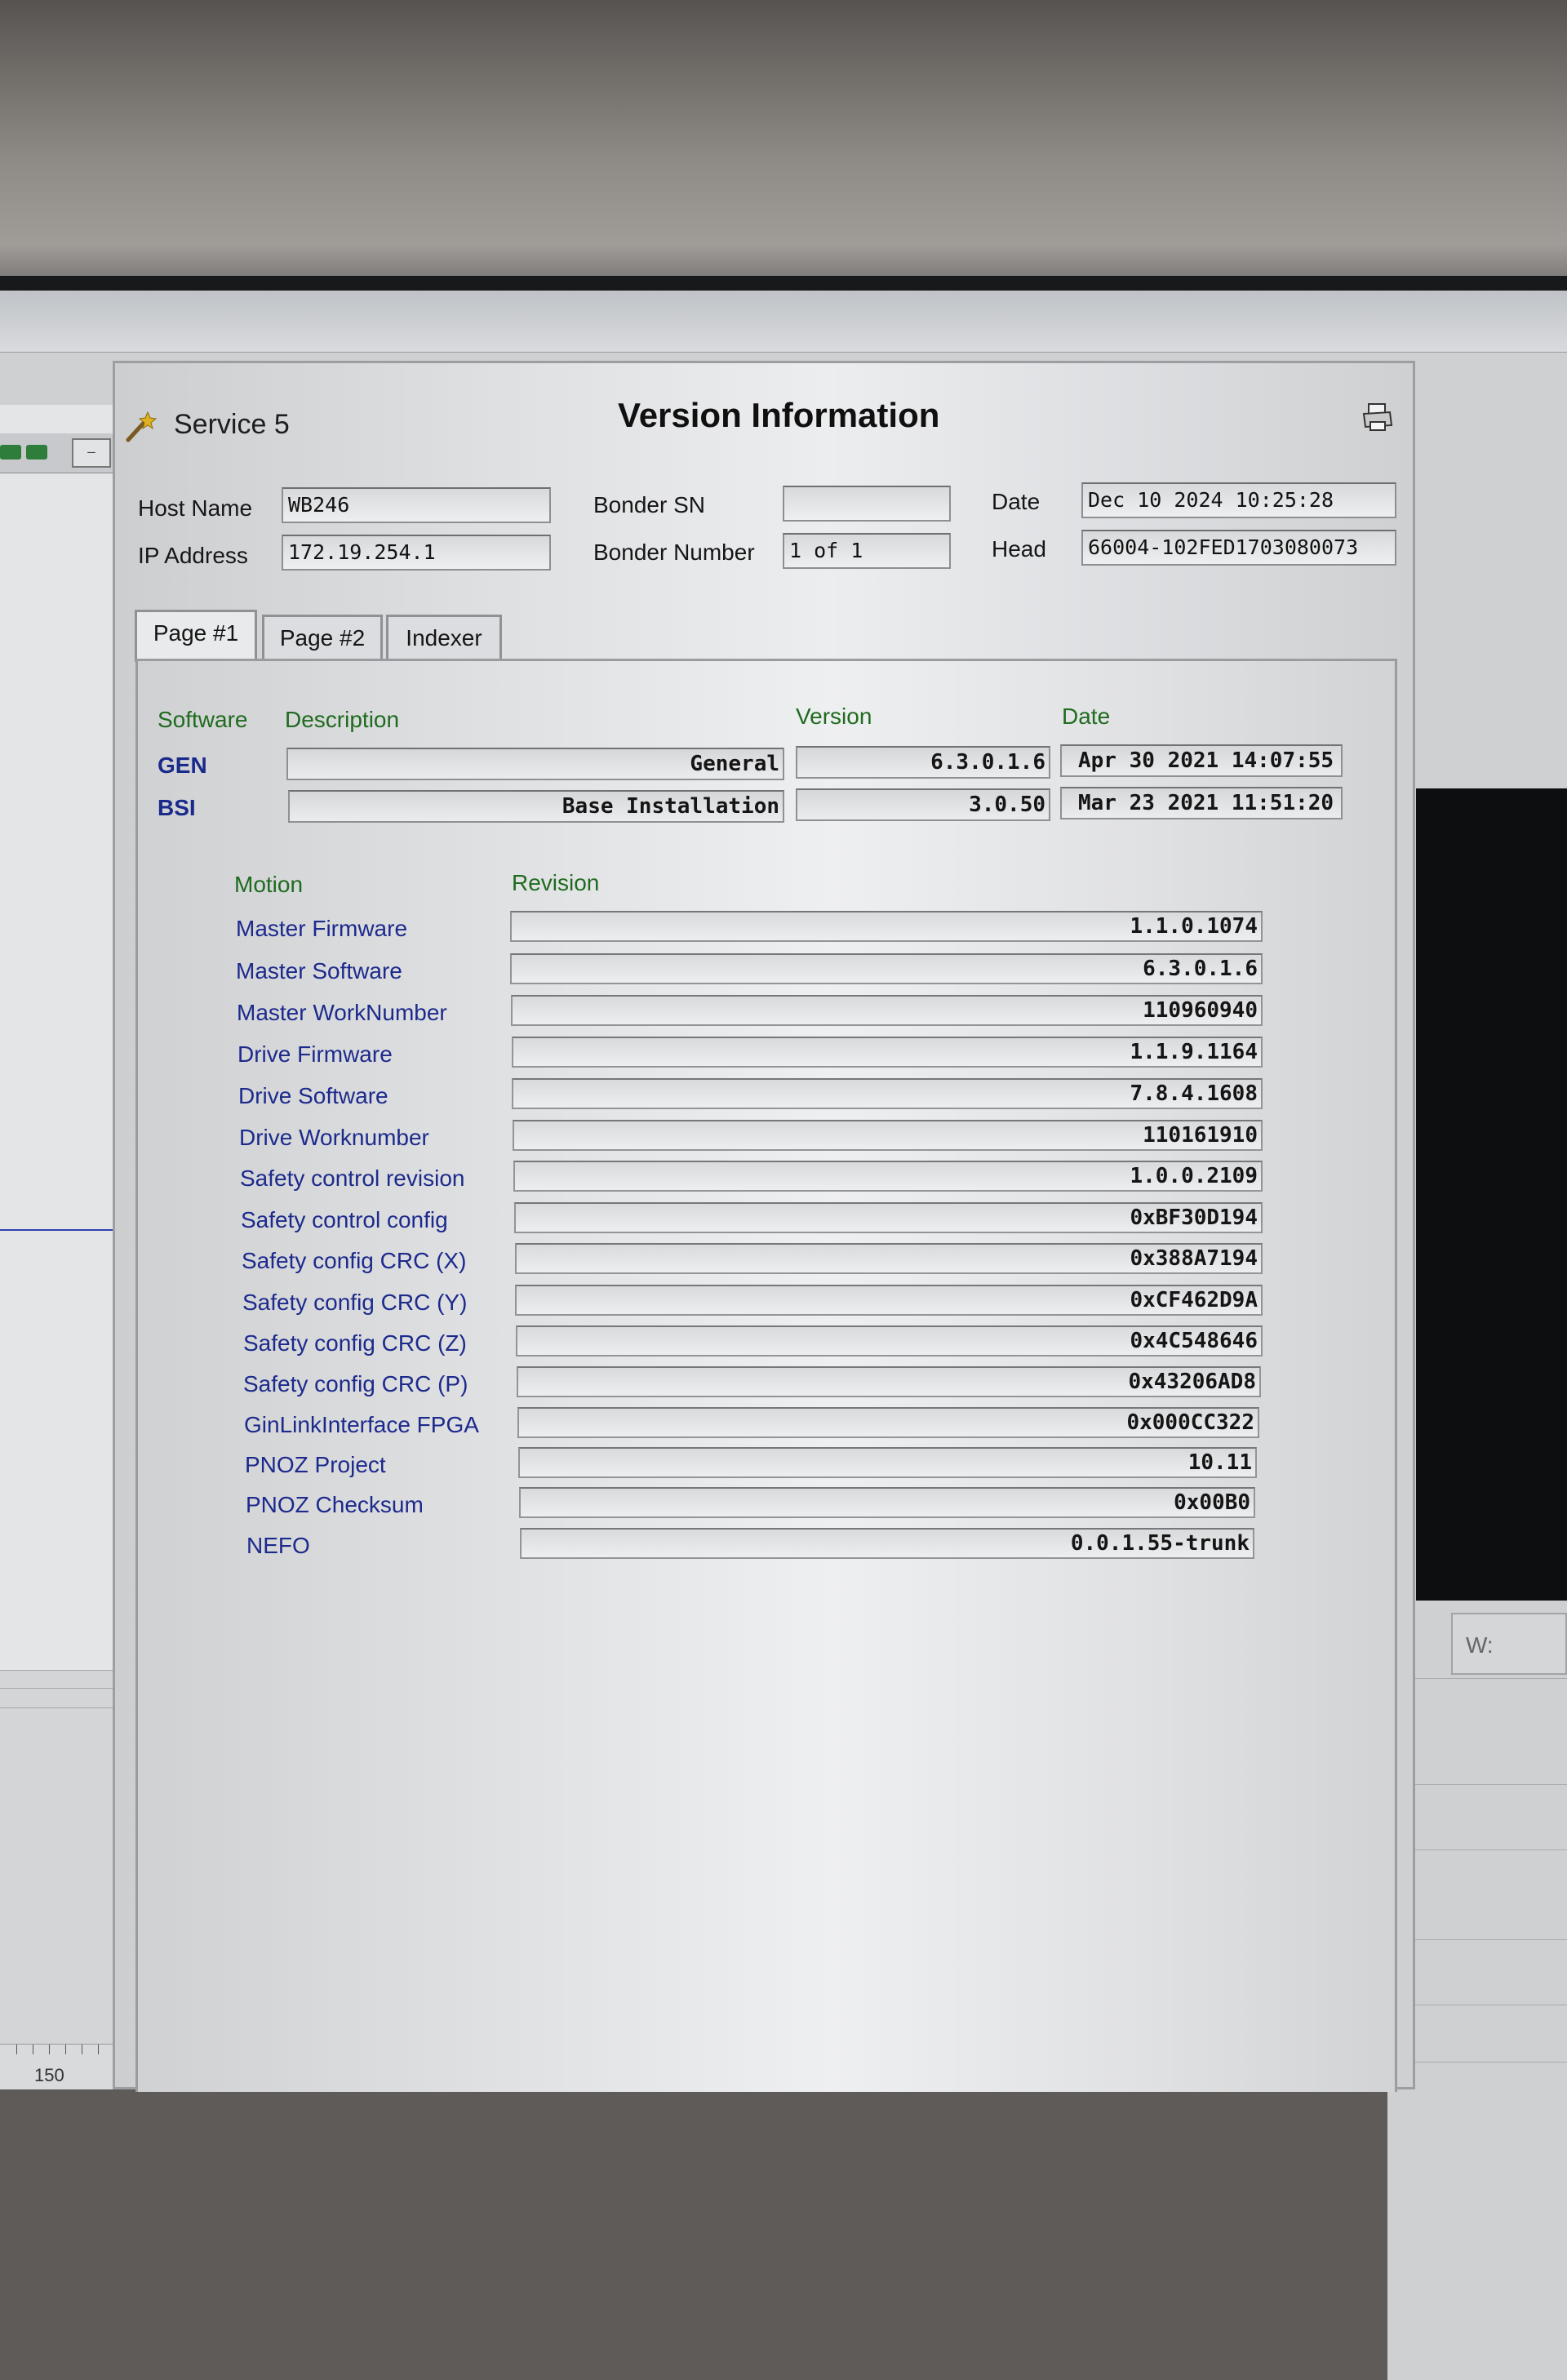 This screenshot has height=2380, width=1567. What do you see at coordinates (1238, 548) in the screenshot?
I see `head-field: 66004-102FED1703080073` at bounding box center [1238, 548].